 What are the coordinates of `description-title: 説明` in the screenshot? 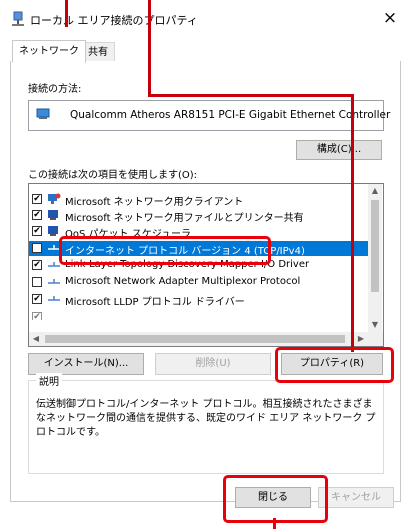 It's located at (49, 380).